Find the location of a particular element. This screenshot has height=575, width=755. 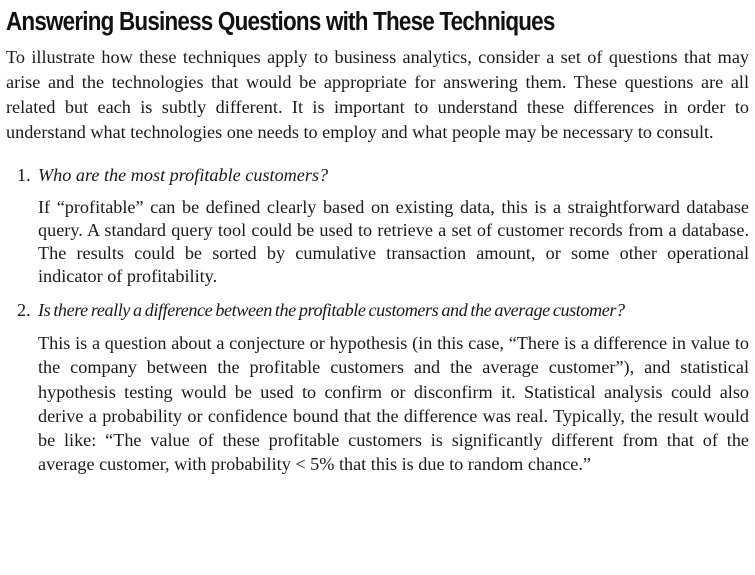

item-number: 2. is located at coordinates (24, 310).